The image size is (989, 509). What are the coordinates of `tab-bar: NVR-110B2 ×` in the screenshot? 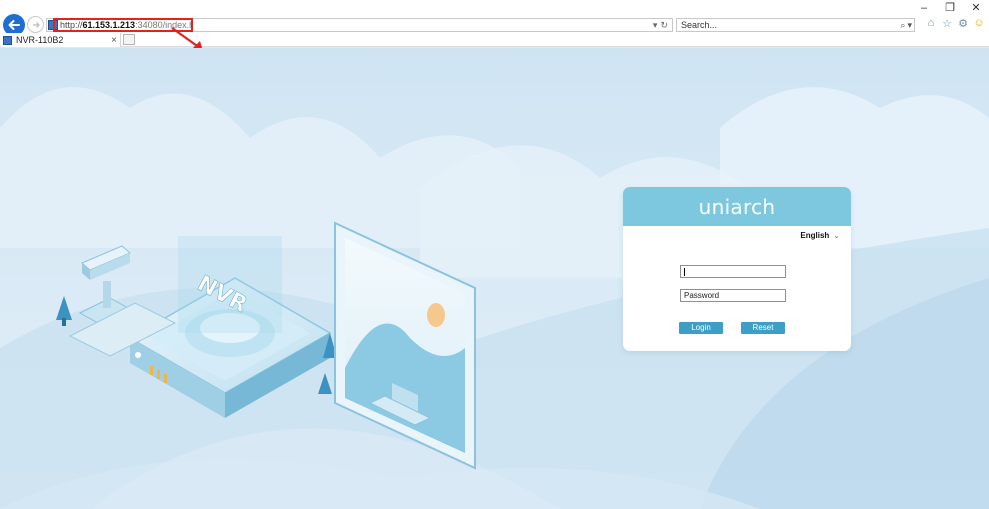 It's located at (494, 40).